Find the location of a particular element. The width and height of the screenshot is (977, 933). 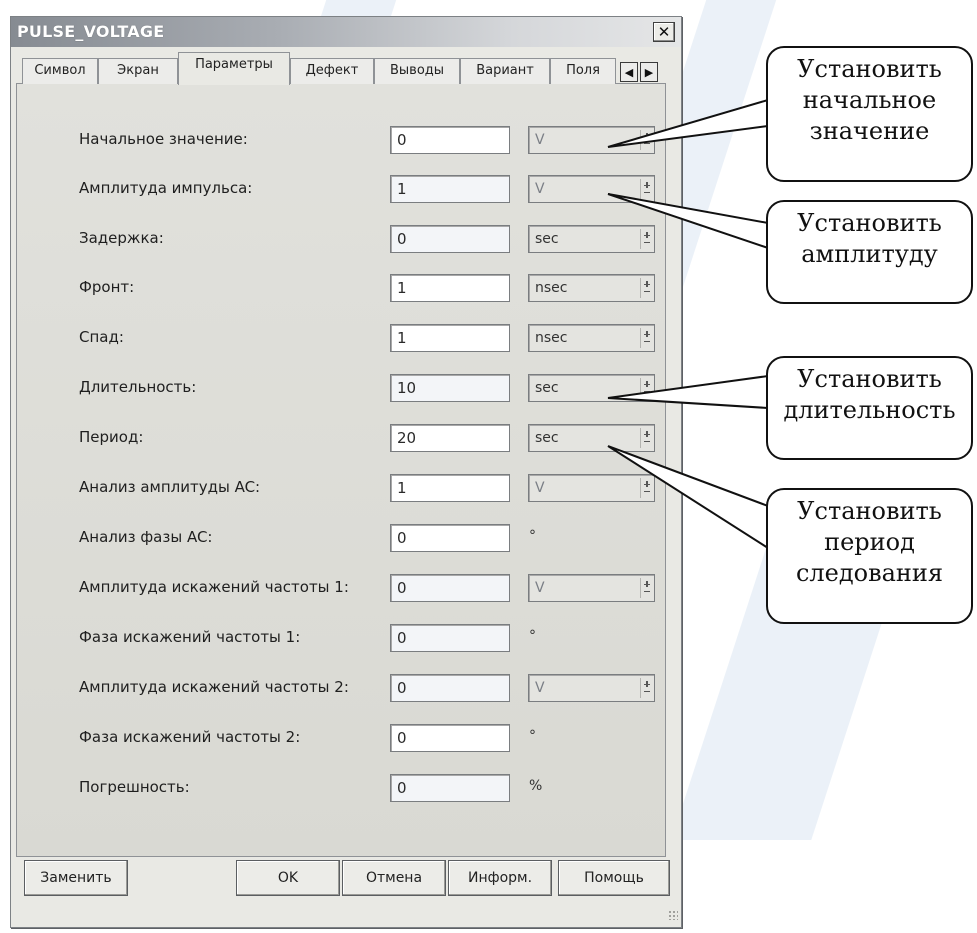

duration-input: 10 is located at coordinates (450, 388).